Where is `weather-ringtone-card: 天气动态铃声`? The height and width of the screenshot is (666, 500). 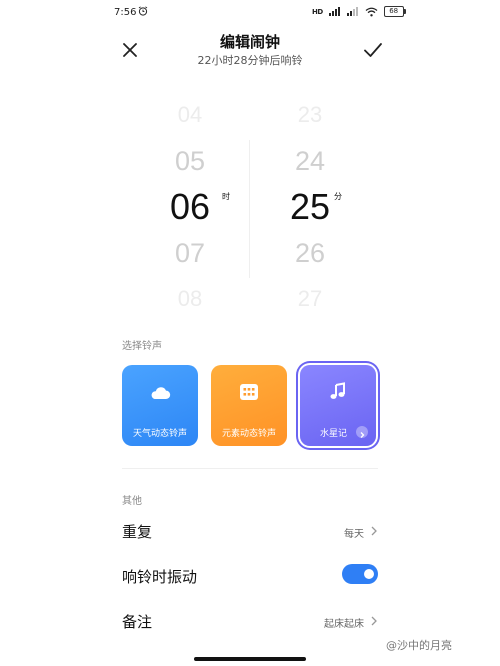 weather-ringtone-card: 天气动态铃声 is located at coordinates (160, 405).